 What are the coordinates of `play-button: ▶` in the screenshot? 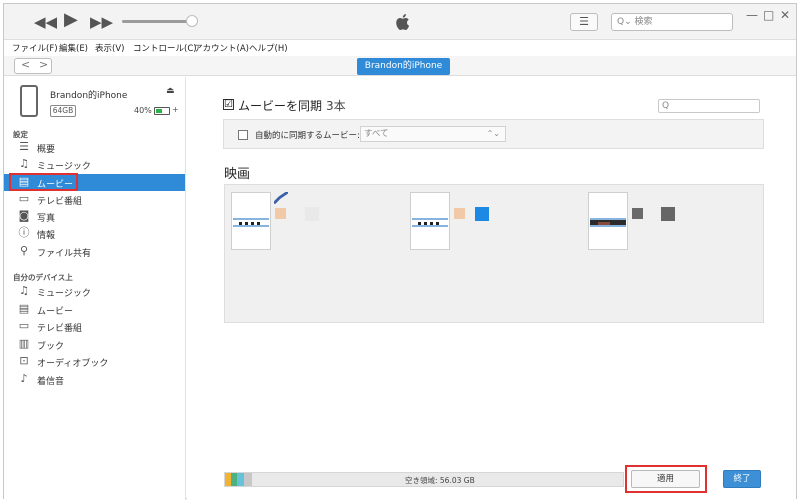 It's located at (71, 20).